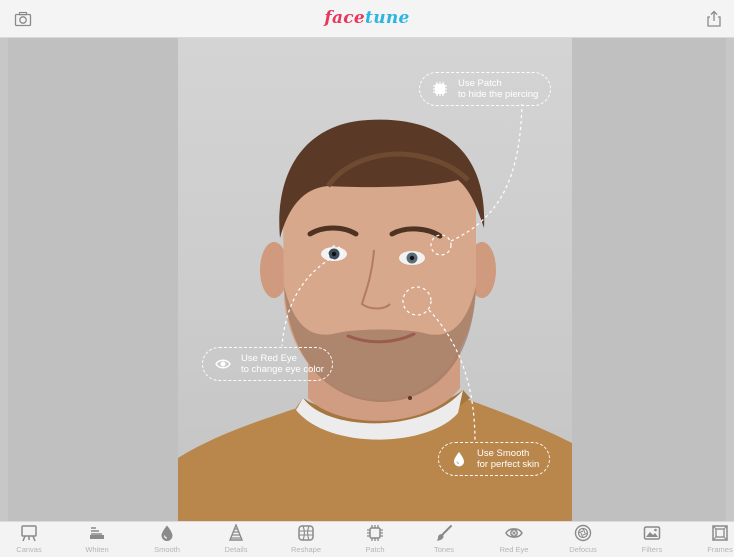 The width and height of the screenshot is (734, 557). I want to click on logo-tune-text: tune, so click(387, 18).